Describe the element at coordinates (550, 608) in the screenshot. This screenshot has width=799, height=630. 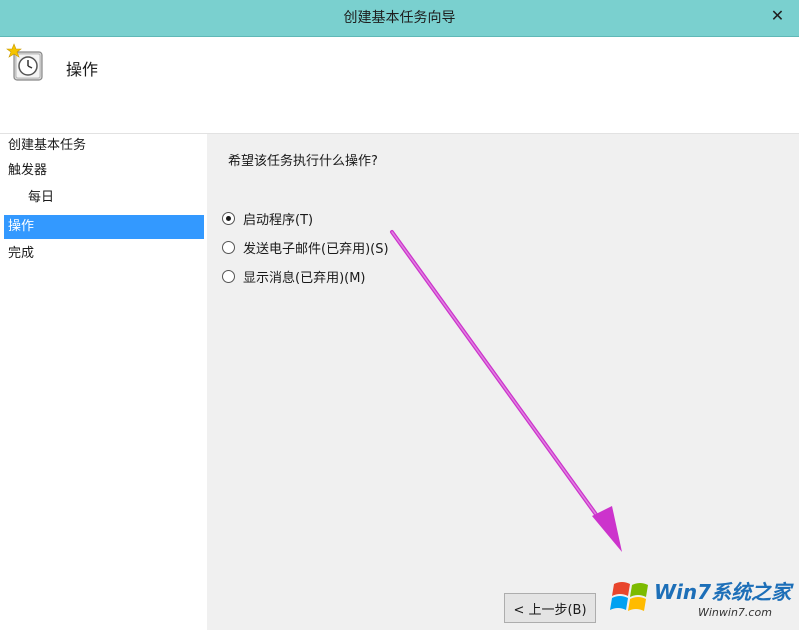
I see `back-button: < 上一步(B)` at that location.